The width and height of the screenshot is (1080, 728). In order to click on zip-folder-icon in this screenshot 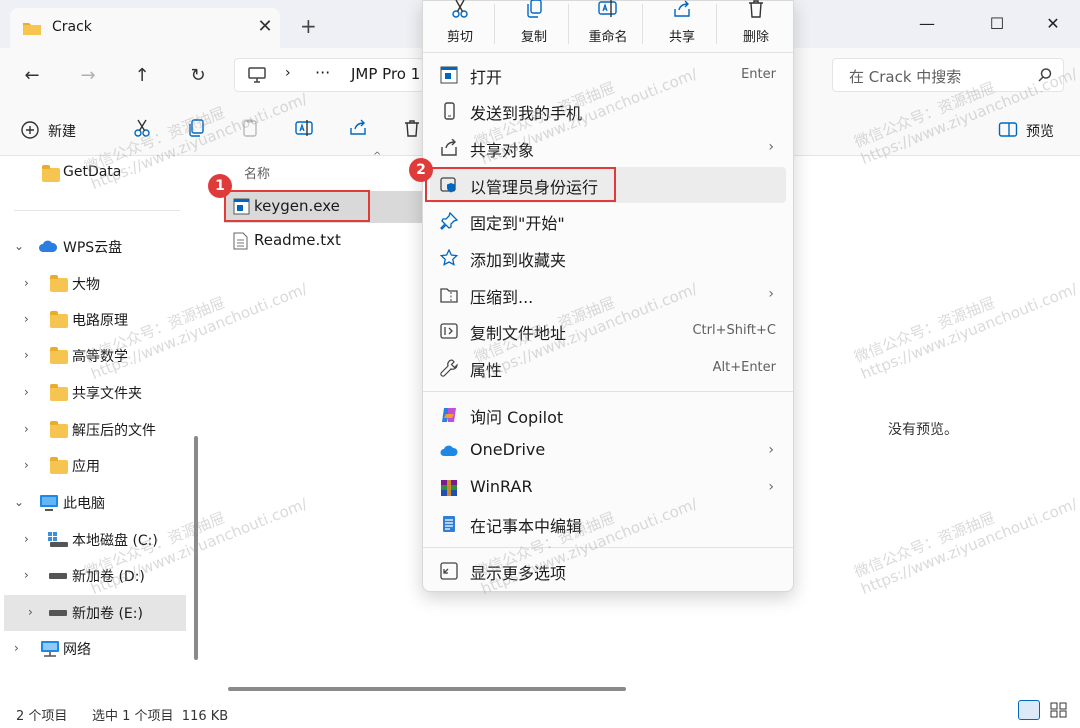, I will do `click(449, 295)`.